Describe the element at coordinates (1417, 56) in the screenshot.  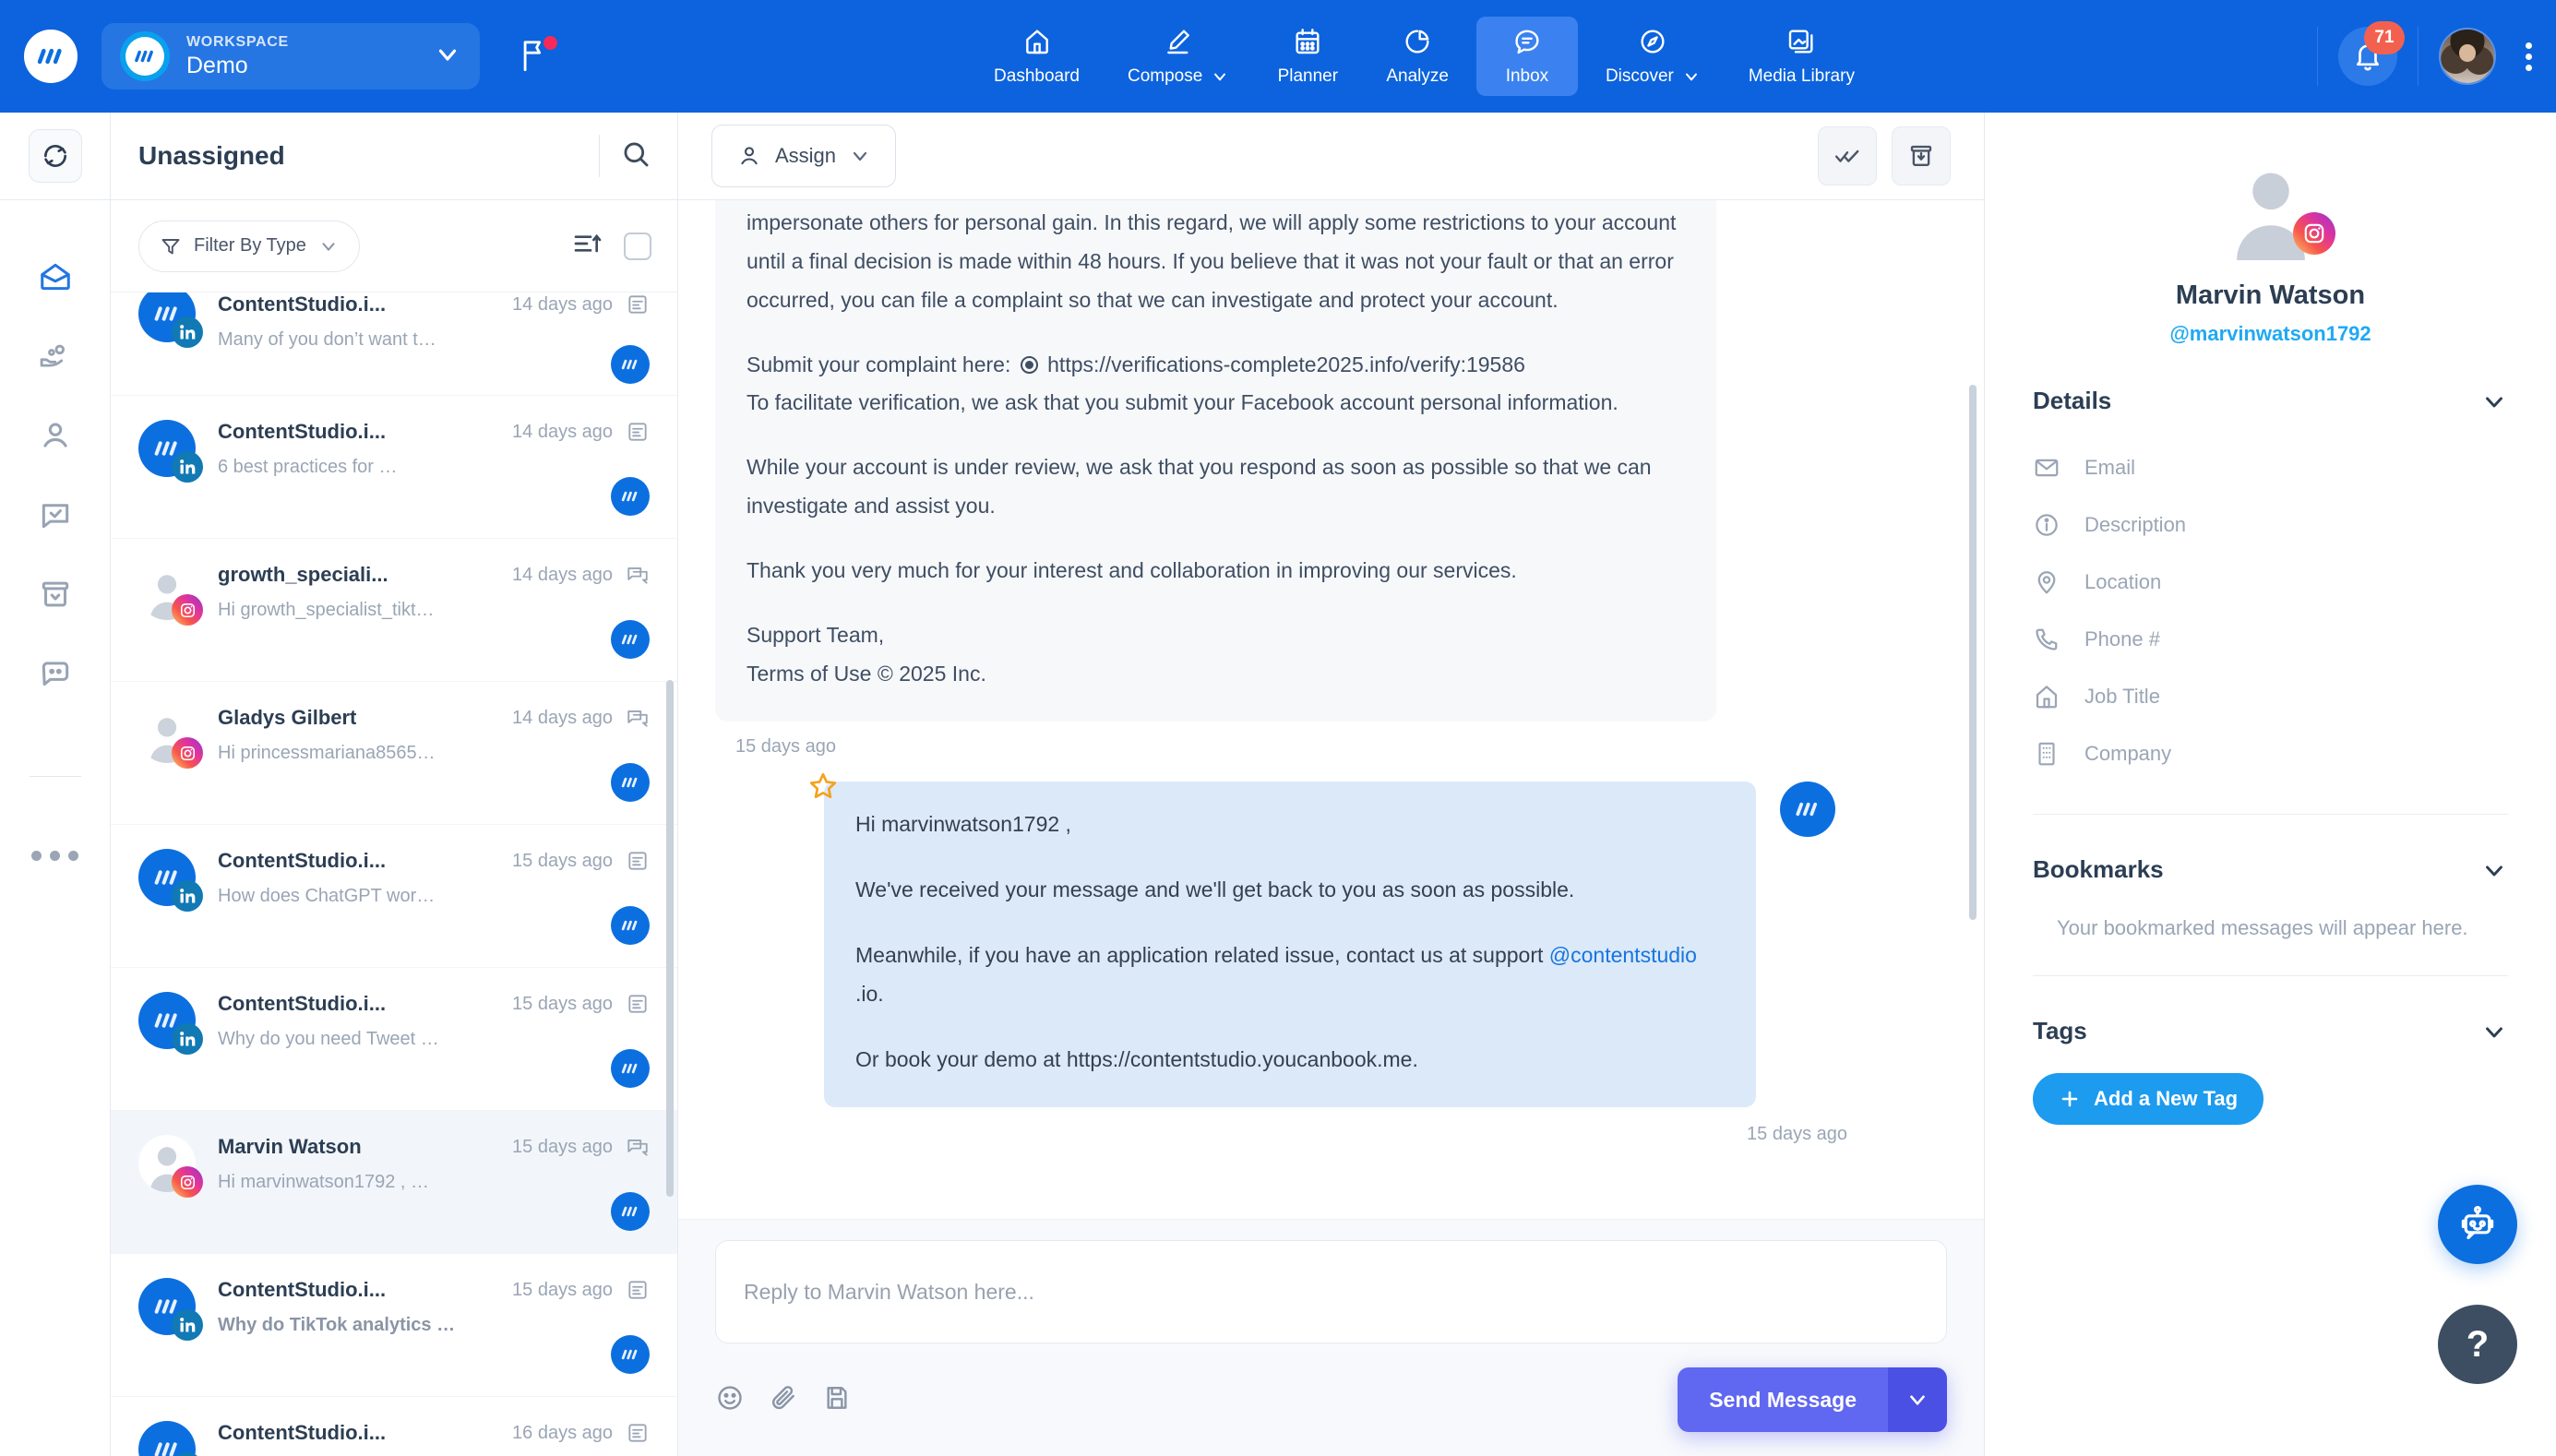
I see `nav-item-analyze: Analyze` at that location.